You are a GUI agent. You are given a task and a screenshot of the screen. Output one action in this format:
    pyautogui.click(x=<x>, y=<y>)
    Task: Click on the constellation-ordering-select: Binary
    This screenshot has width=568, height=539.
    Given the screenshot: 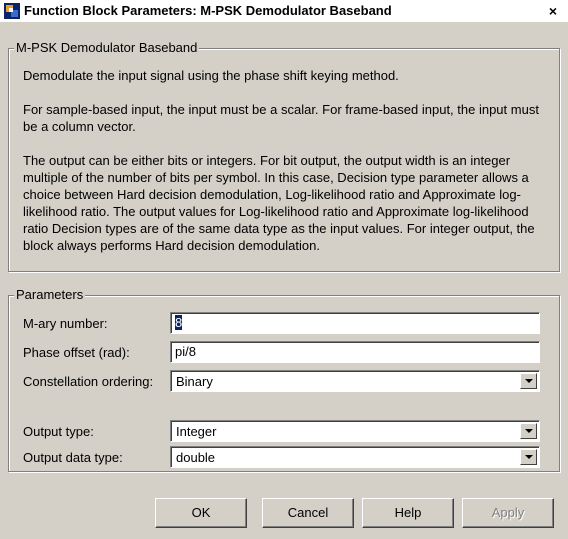 What is the action you would take?
    pyautogui.click(x=355, y=381)
    